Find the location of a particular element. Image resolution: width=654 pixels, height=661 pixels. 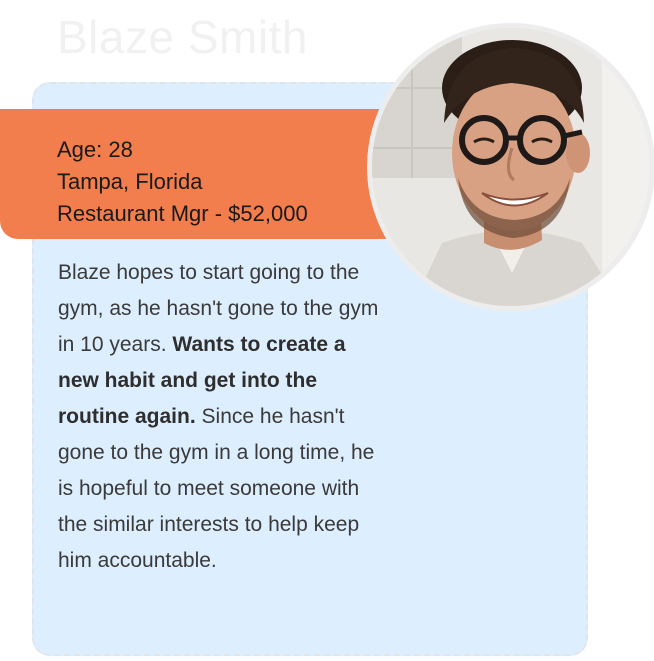

persona-occupation: Restaurant Mgr - $52,000 is located at coordinates (182, 213).